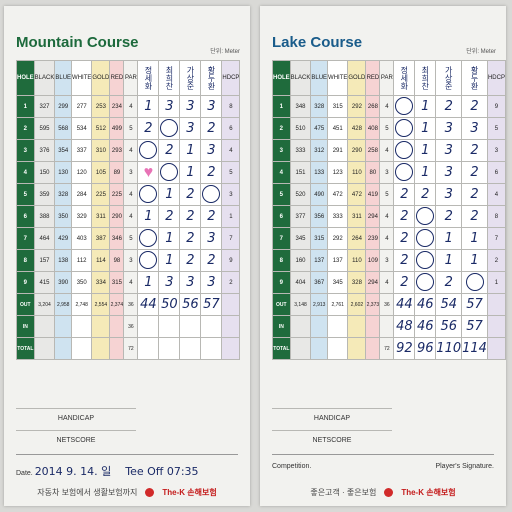 The width and height of the screenshot is (512, 512). Describe the element at coordinates (281, 216) in the screenshot. I see `hole-label: 6` at that location.